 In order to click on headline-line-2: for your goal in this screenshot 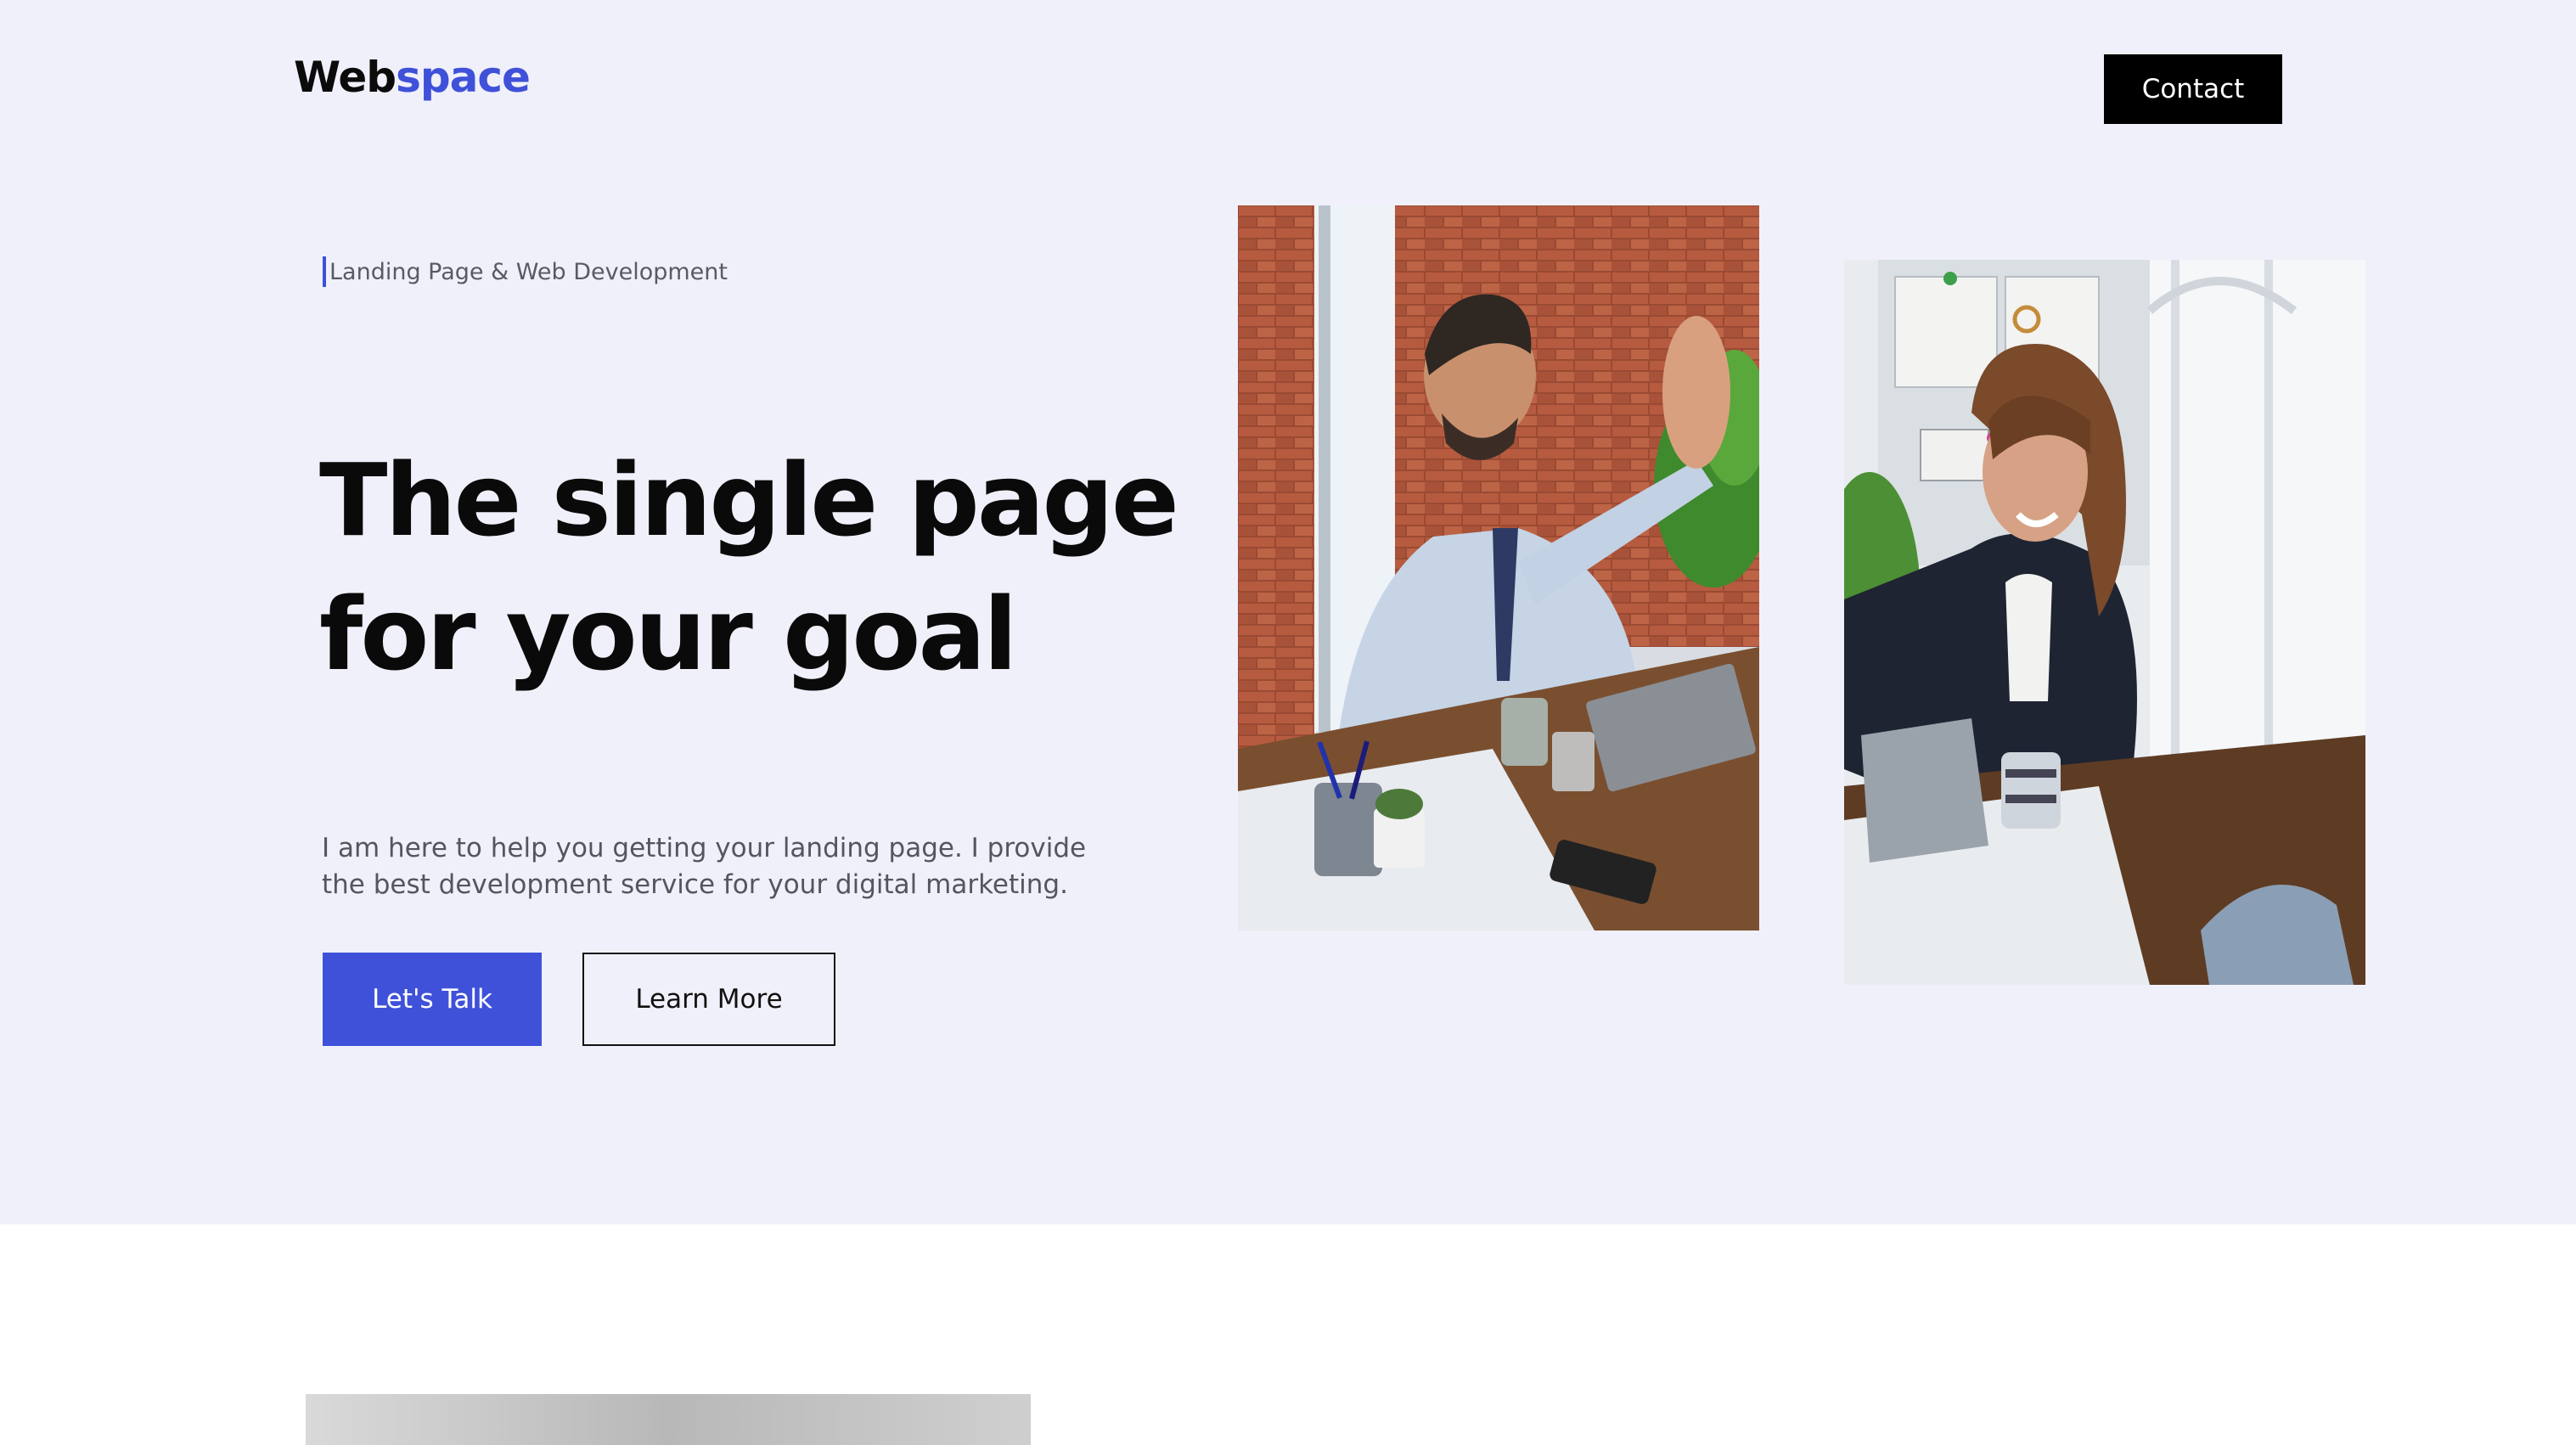, I will do `click(668, 634)`.